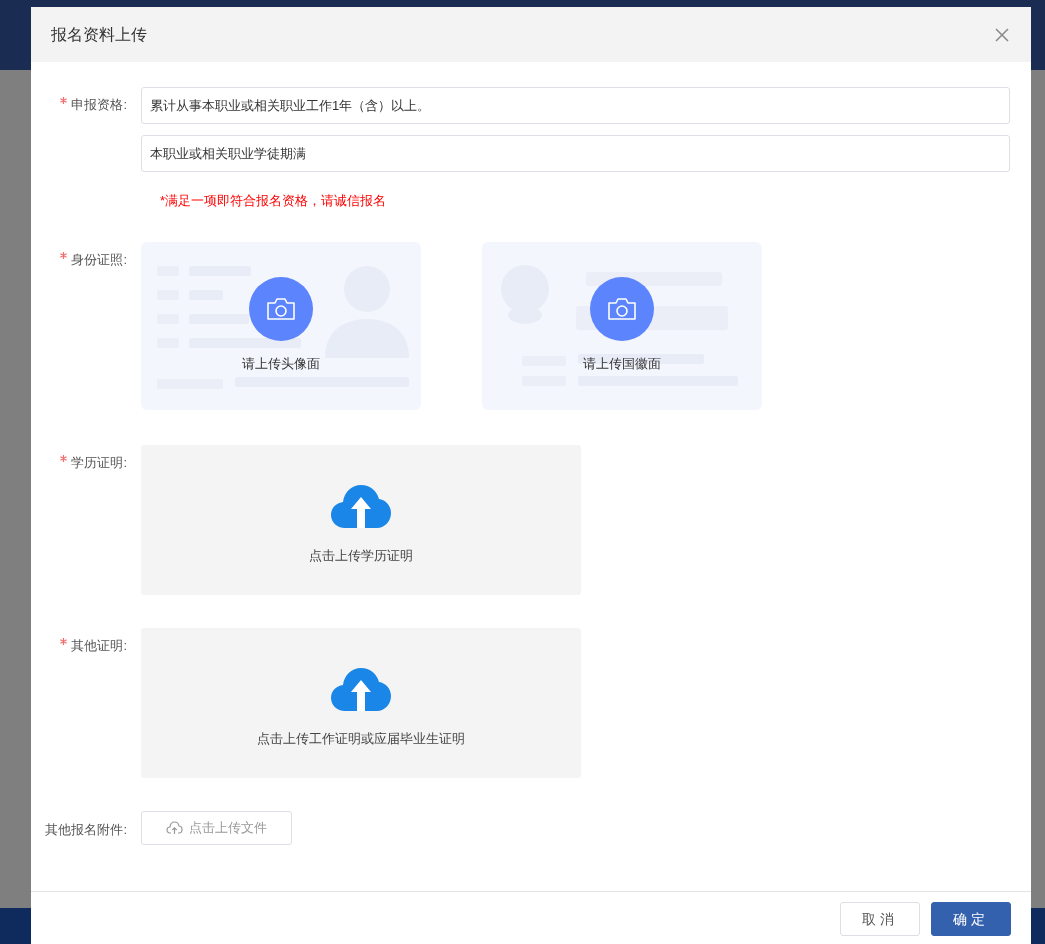  I want to click on field-label: 学历证明:, so click(99, 462).